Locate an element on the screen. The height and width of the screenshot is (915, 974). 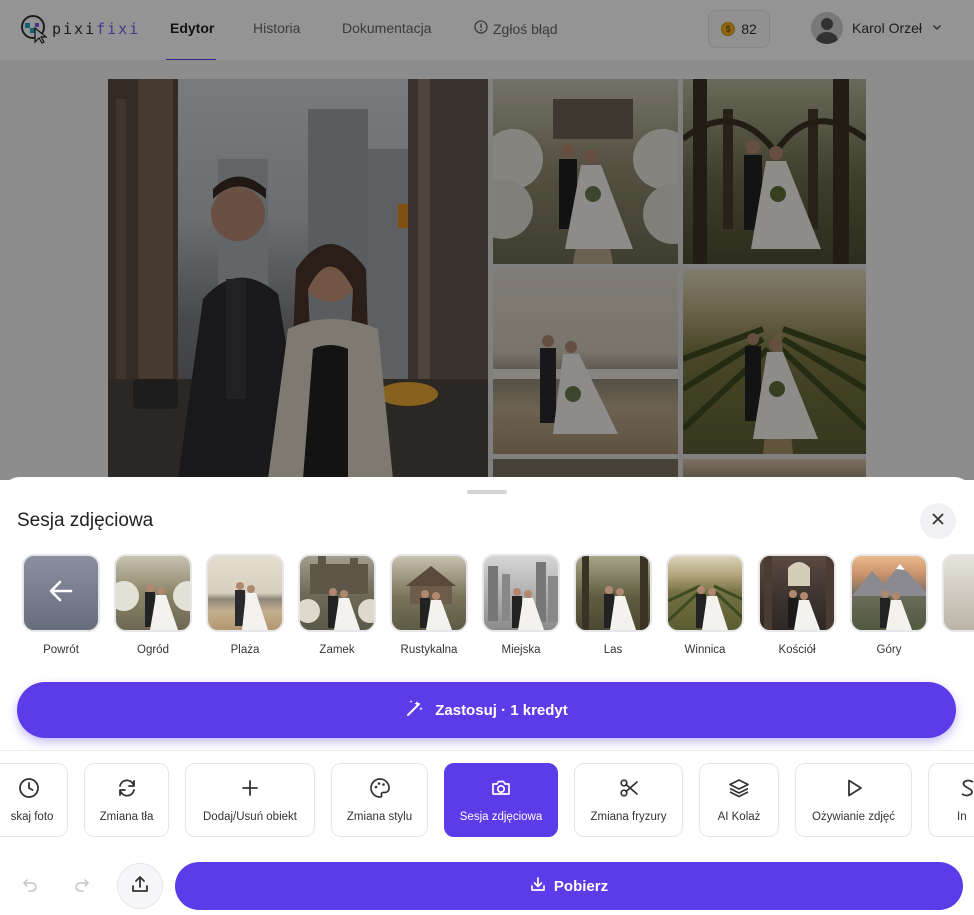
style-back-button: Powrót is located at coordinates (61, 605).